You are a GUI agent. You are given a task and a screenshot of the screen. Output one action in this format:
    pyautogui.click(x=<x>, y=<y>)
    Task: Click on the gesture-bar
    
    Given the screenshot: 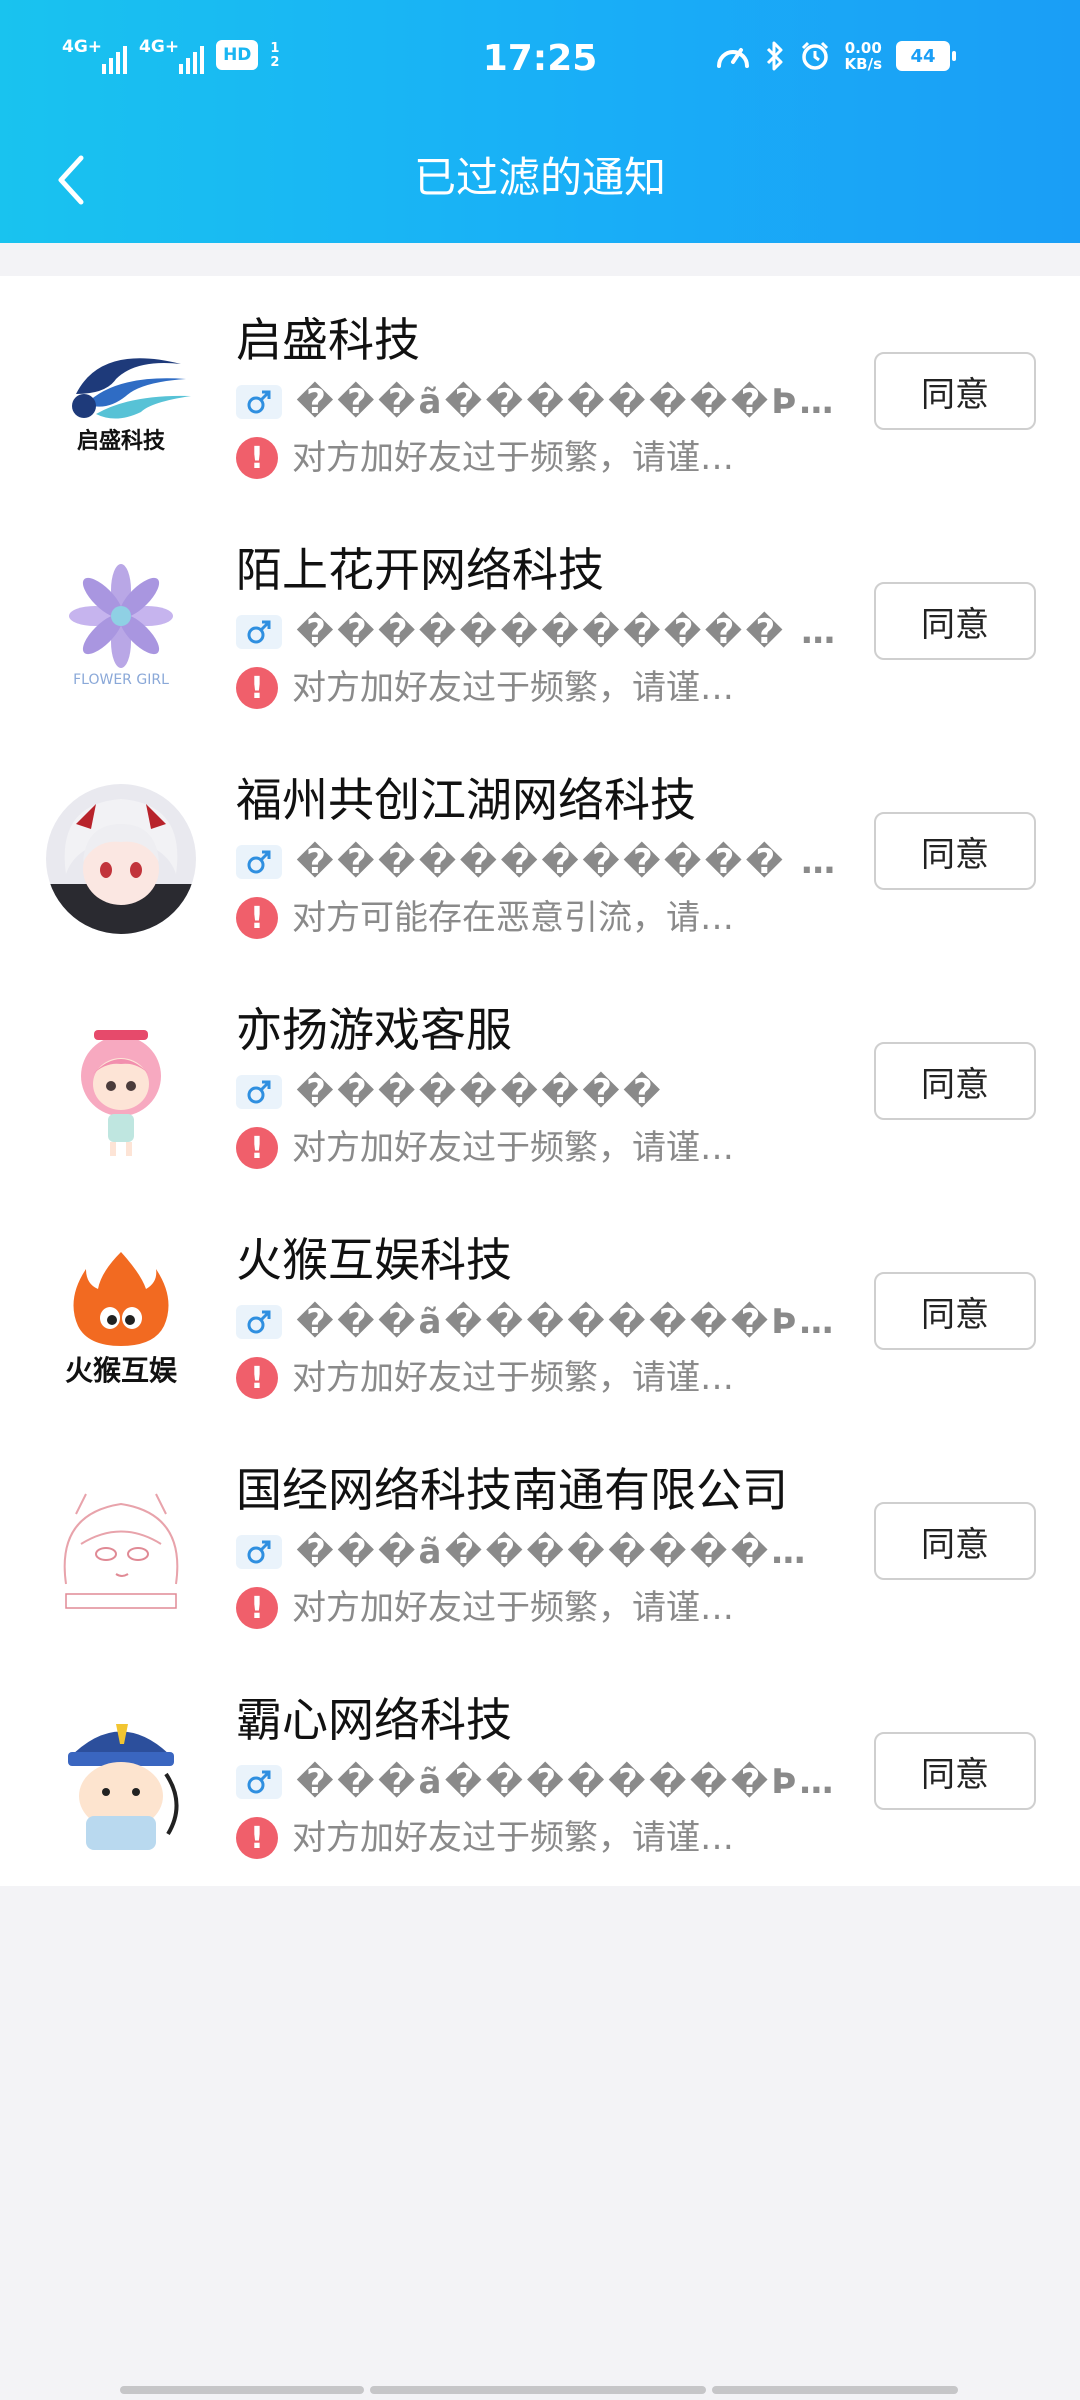 What is the action you would take?
    pyautogui.click(x=540, y=2390)
    